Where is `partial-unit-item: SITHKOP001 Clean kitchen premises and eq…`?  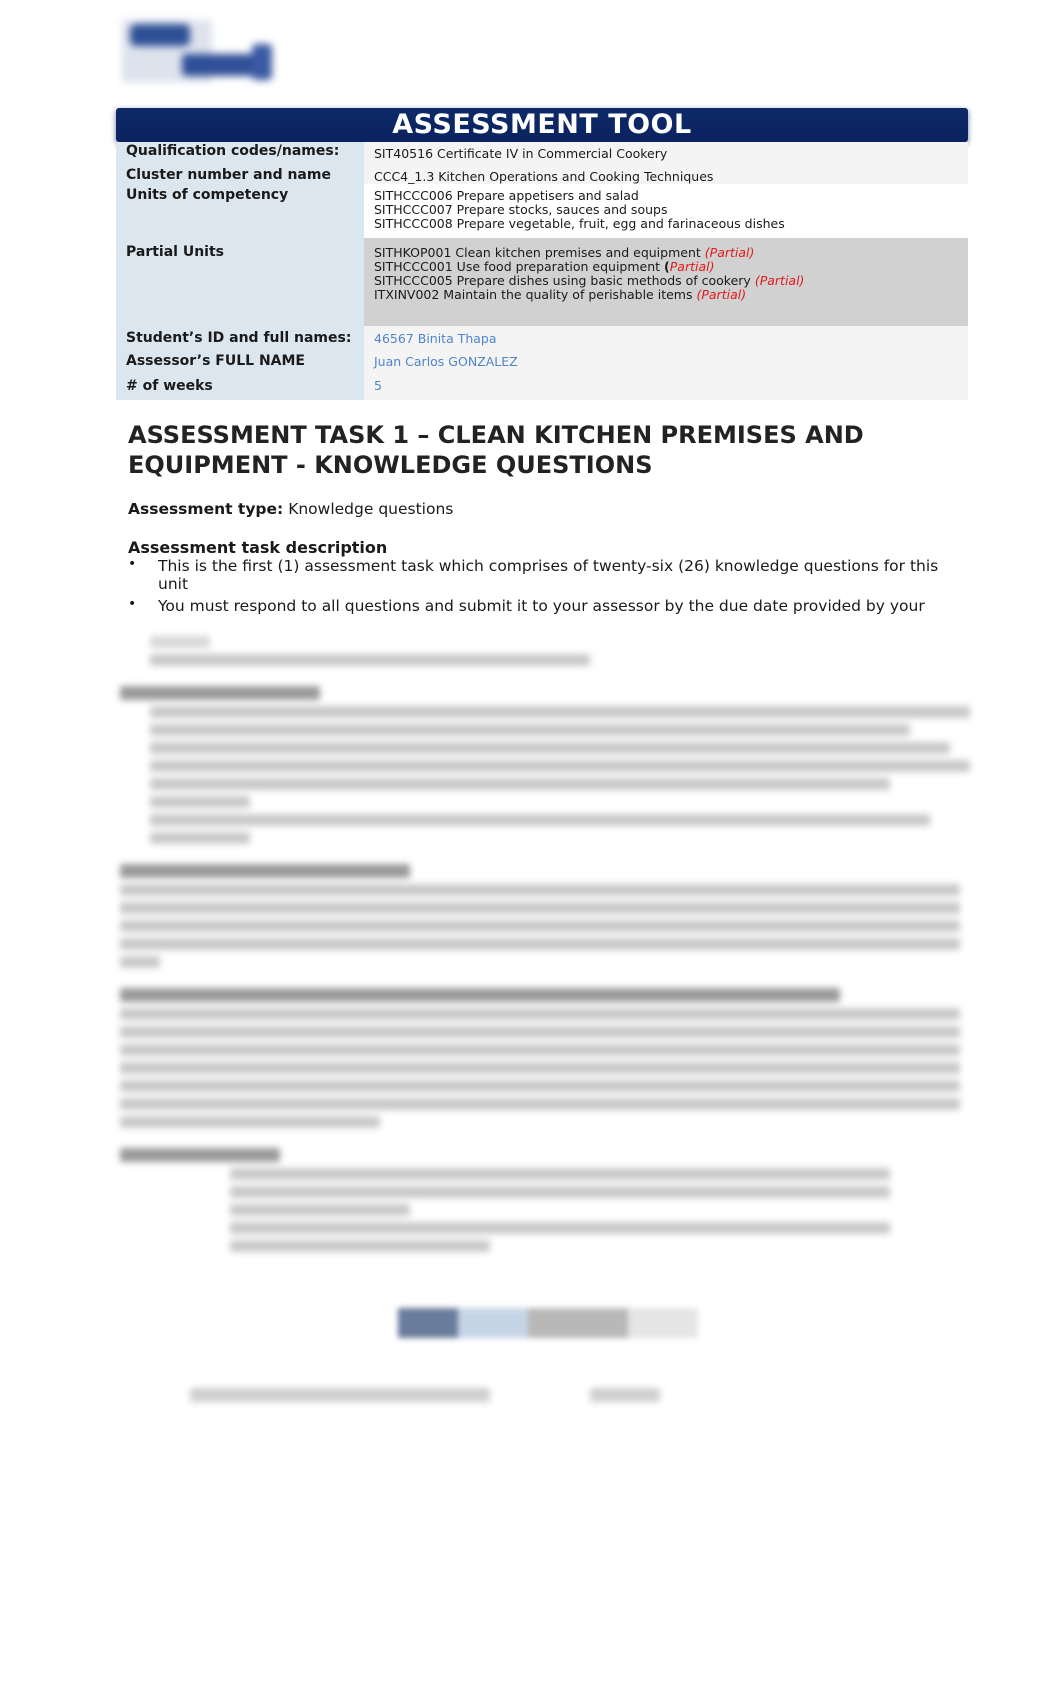
partial-unit-item: SITHKOP001 Clean kitchen premises and eq… is located at coordinates (564, 252).